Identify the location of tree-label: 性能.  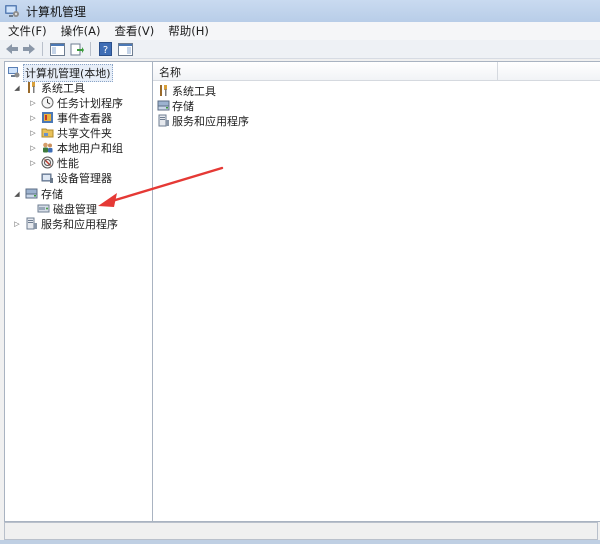
(68, 163).